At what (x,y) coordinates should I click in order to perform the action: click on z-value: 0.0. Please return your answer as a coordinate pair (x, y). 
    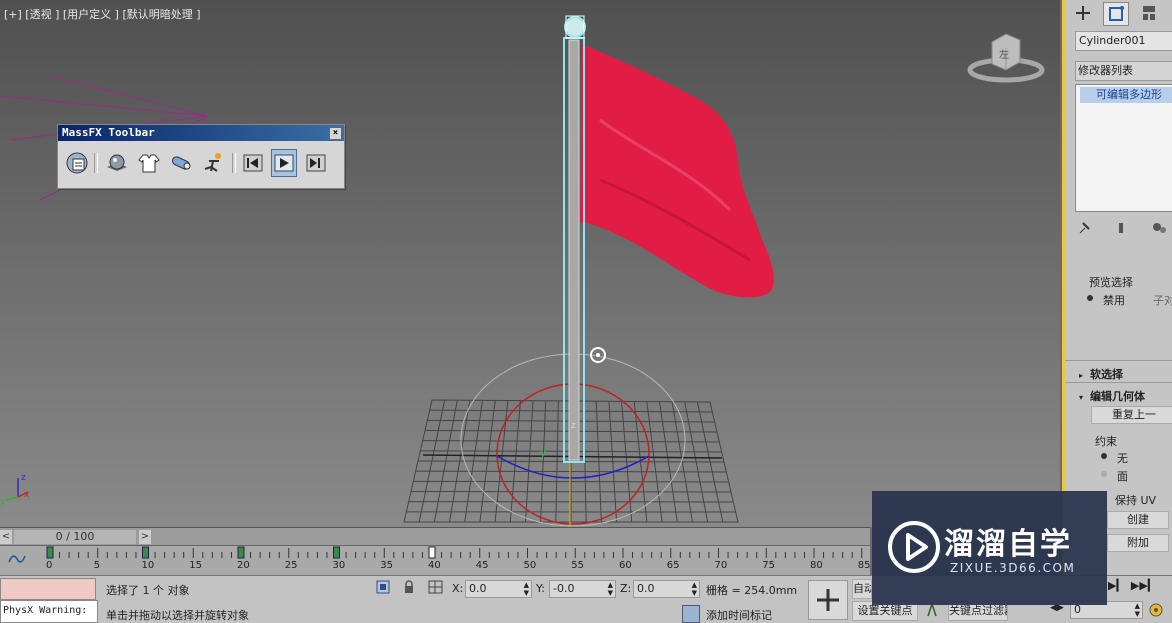
    Looking at the image, I should click on (646, 588).